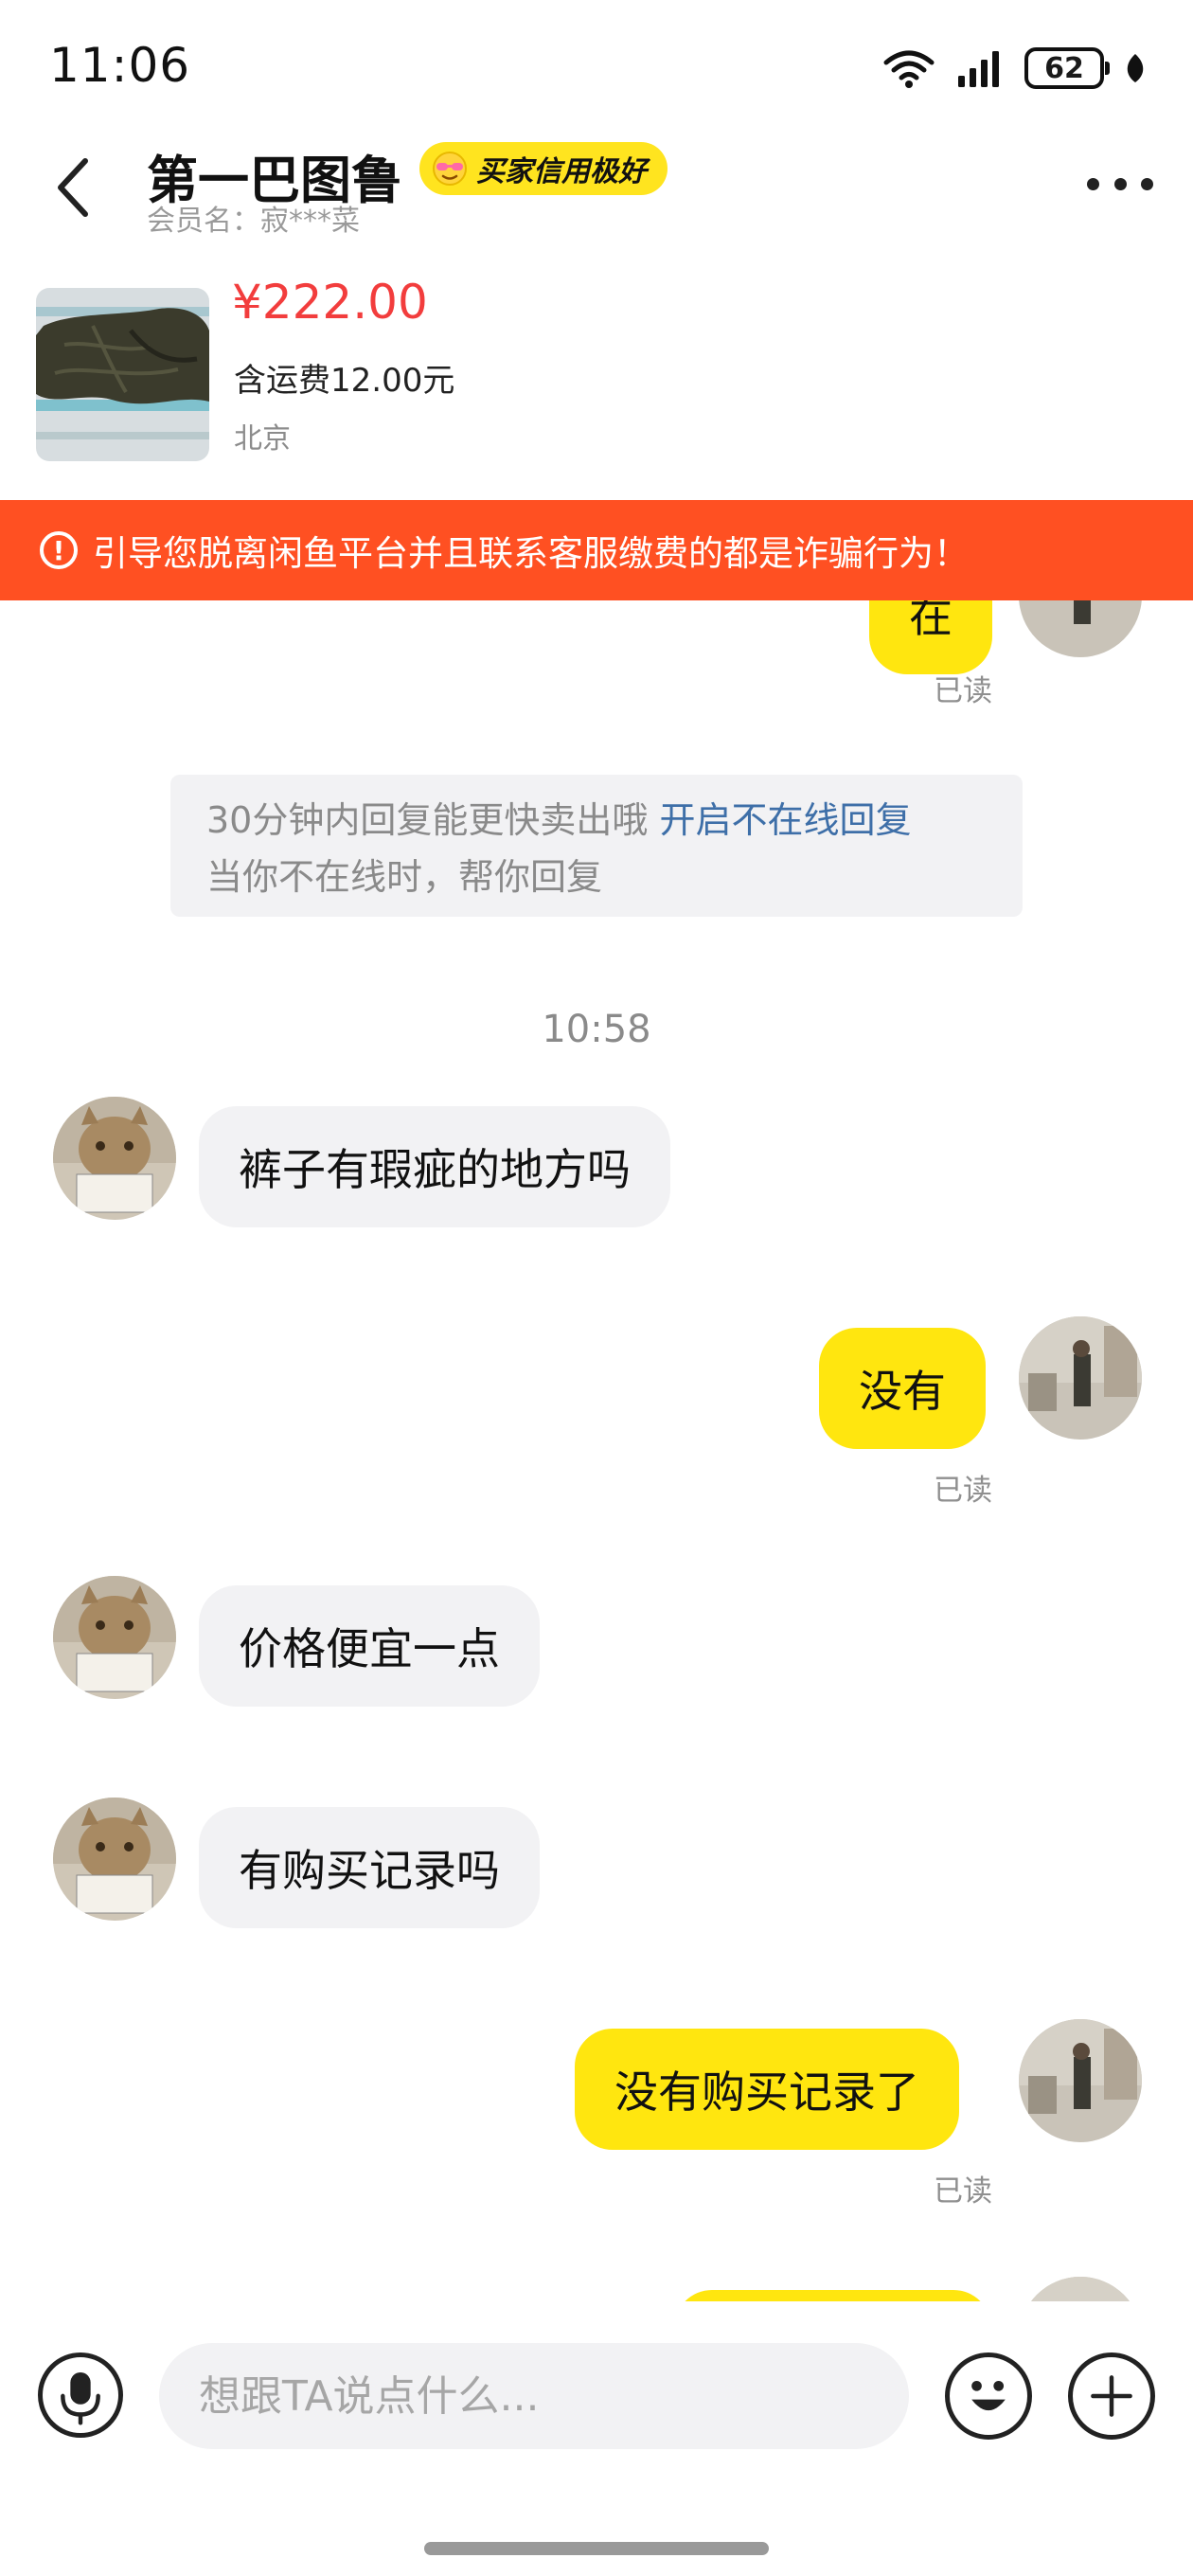 The image size is (1193, 2576). What do you see at coordinates (596, 1029) in the screenshot?
I see `message-timestamp: 10:58` at bounding box center [596, 1029].